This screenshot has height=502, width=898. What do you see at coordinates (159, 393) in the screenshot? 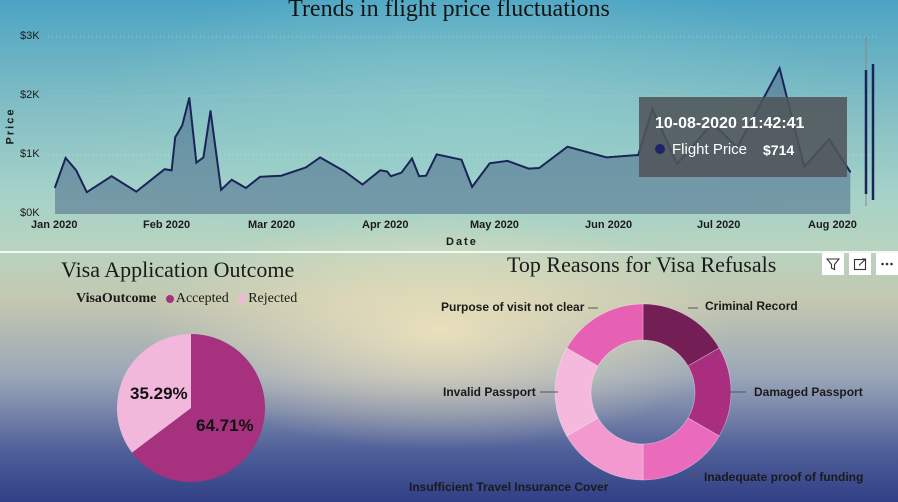
I see `pie-label-rejected: 35.29%` at bounding box center [159, 393].